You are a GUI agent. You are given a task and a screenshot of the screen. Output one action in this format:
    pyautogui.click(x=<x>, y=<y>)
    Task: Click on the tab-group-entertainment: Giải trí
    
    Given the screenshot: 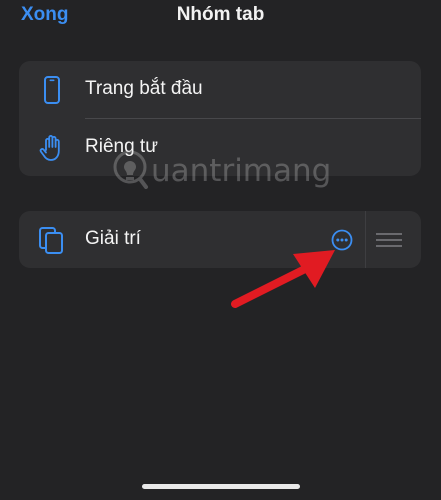 What is the action you would take?
    pyautogui.click(x=220, y=239)
    